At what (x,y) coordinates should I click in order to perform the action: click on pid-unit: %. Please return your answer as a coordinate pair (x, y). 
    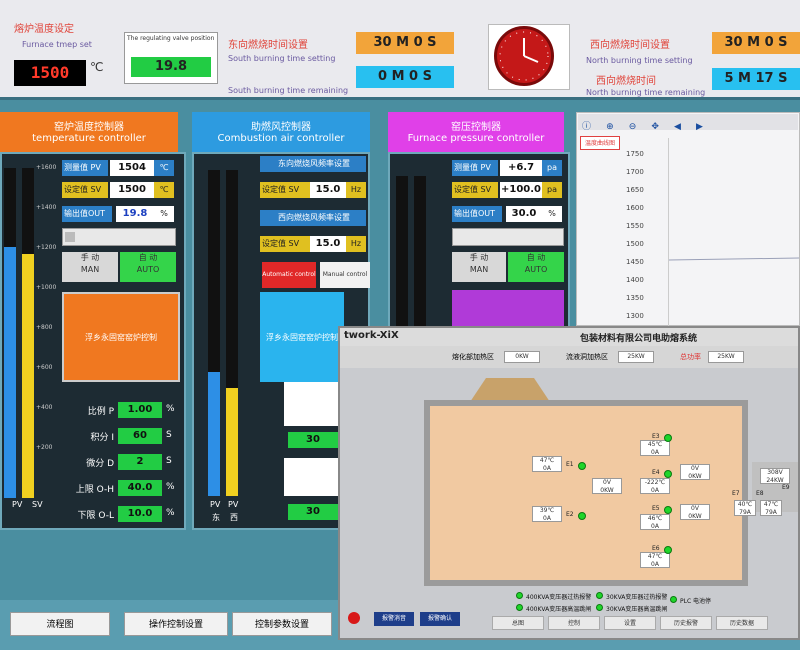
    Looking at the image, I should click on (170, 513).